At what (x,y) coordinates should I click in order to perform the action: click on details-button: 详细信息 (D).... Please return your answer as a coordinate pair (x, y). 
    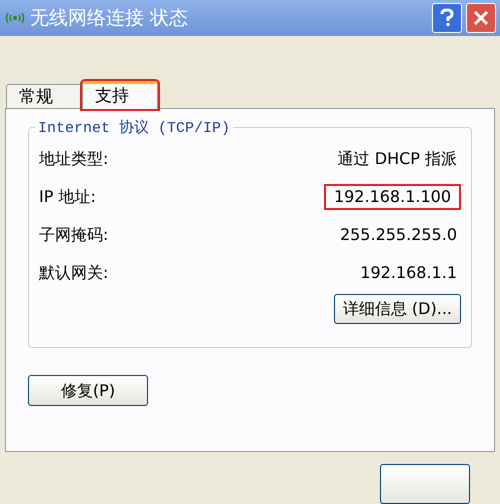
    Looking at the image, I should click on (397, 309).